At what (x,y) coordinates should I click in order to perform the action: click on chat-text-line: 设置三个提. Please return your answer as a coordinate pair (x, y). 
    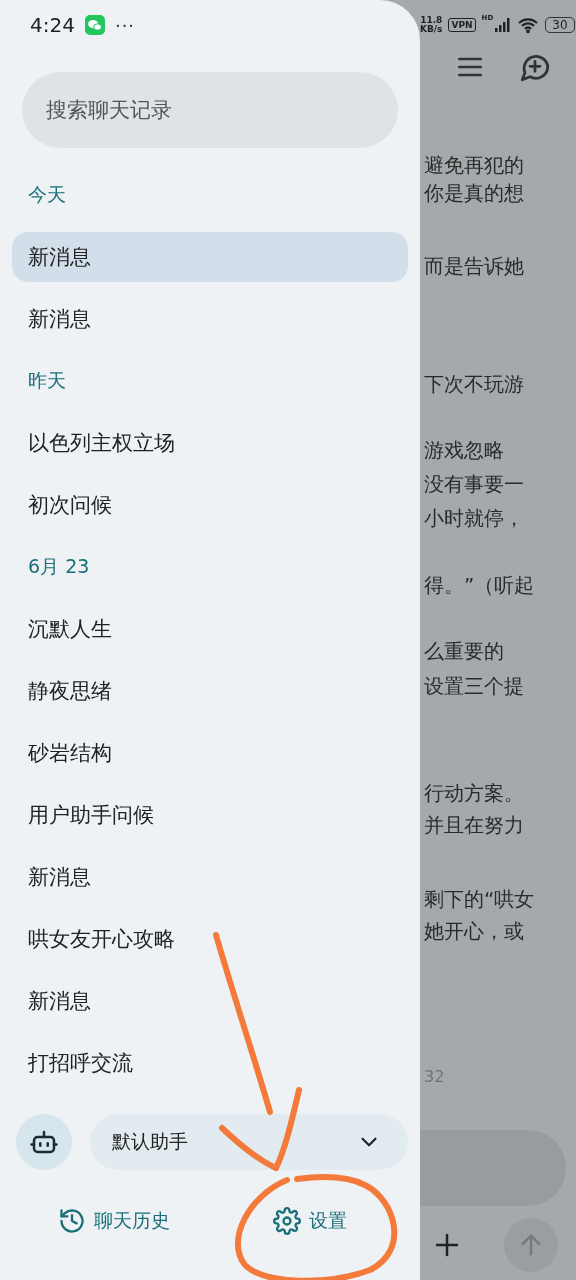
    Looking at the image, I should click on (474, 686).